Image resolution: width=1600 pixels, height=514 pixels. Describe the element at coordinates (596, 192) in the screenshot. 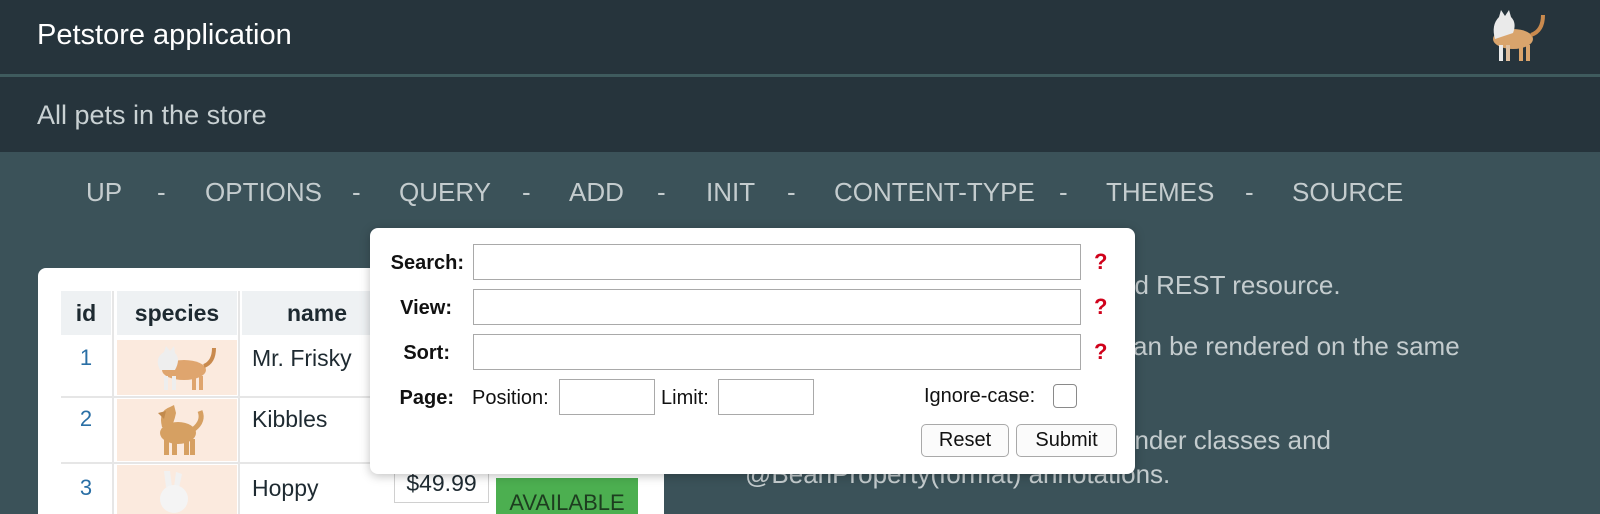

I see `nav-link-add: ADD` at that location.